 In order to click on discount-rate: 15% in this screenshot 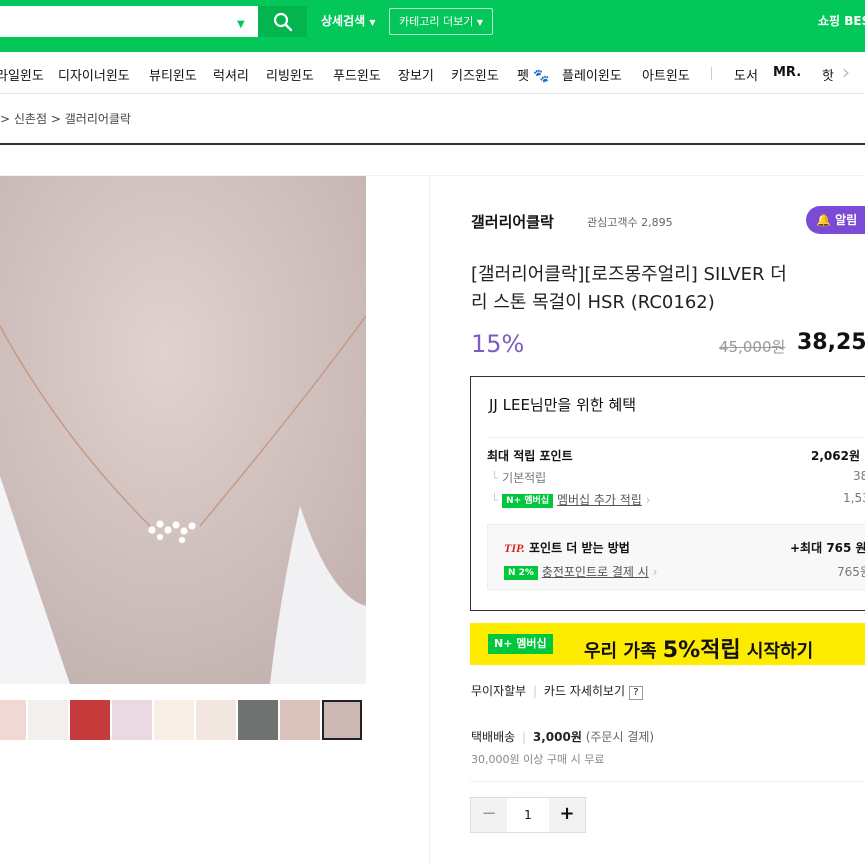, I will do `click(498, 344)`.